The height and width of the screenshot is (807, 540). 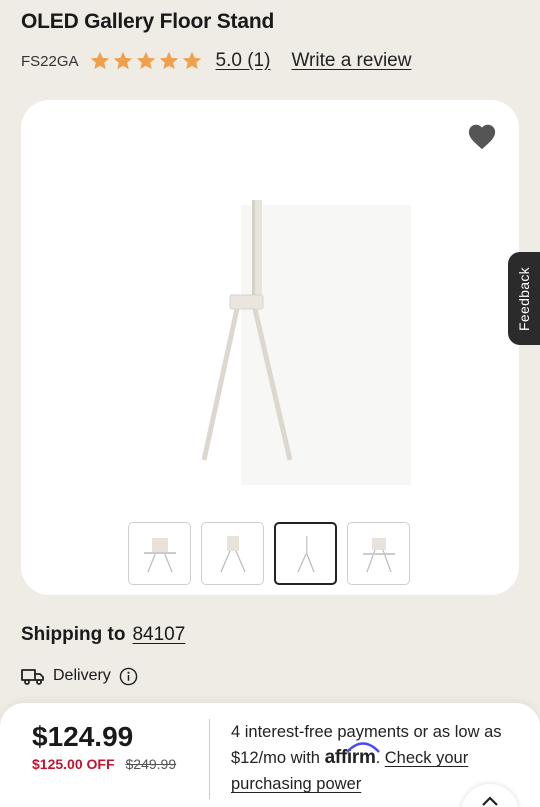 I want to click on thumbnail-strip, so click(x=269, y=553).